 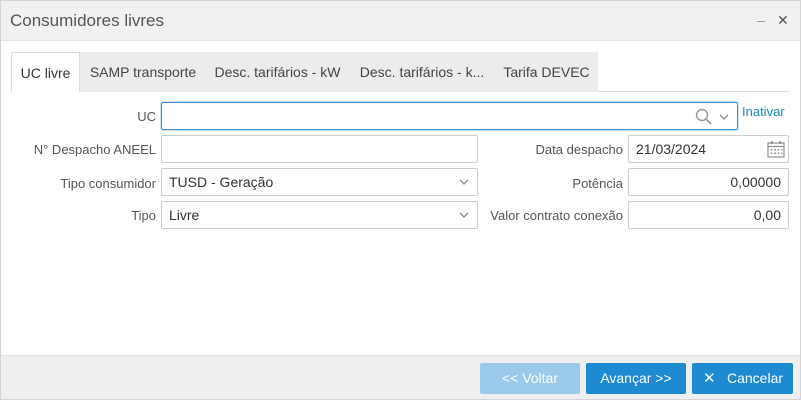 What do you see at coordinates (45, 72) in the screenshot?
I see `tab-uc-livre: UC livre` at bounding box center [45, 72].